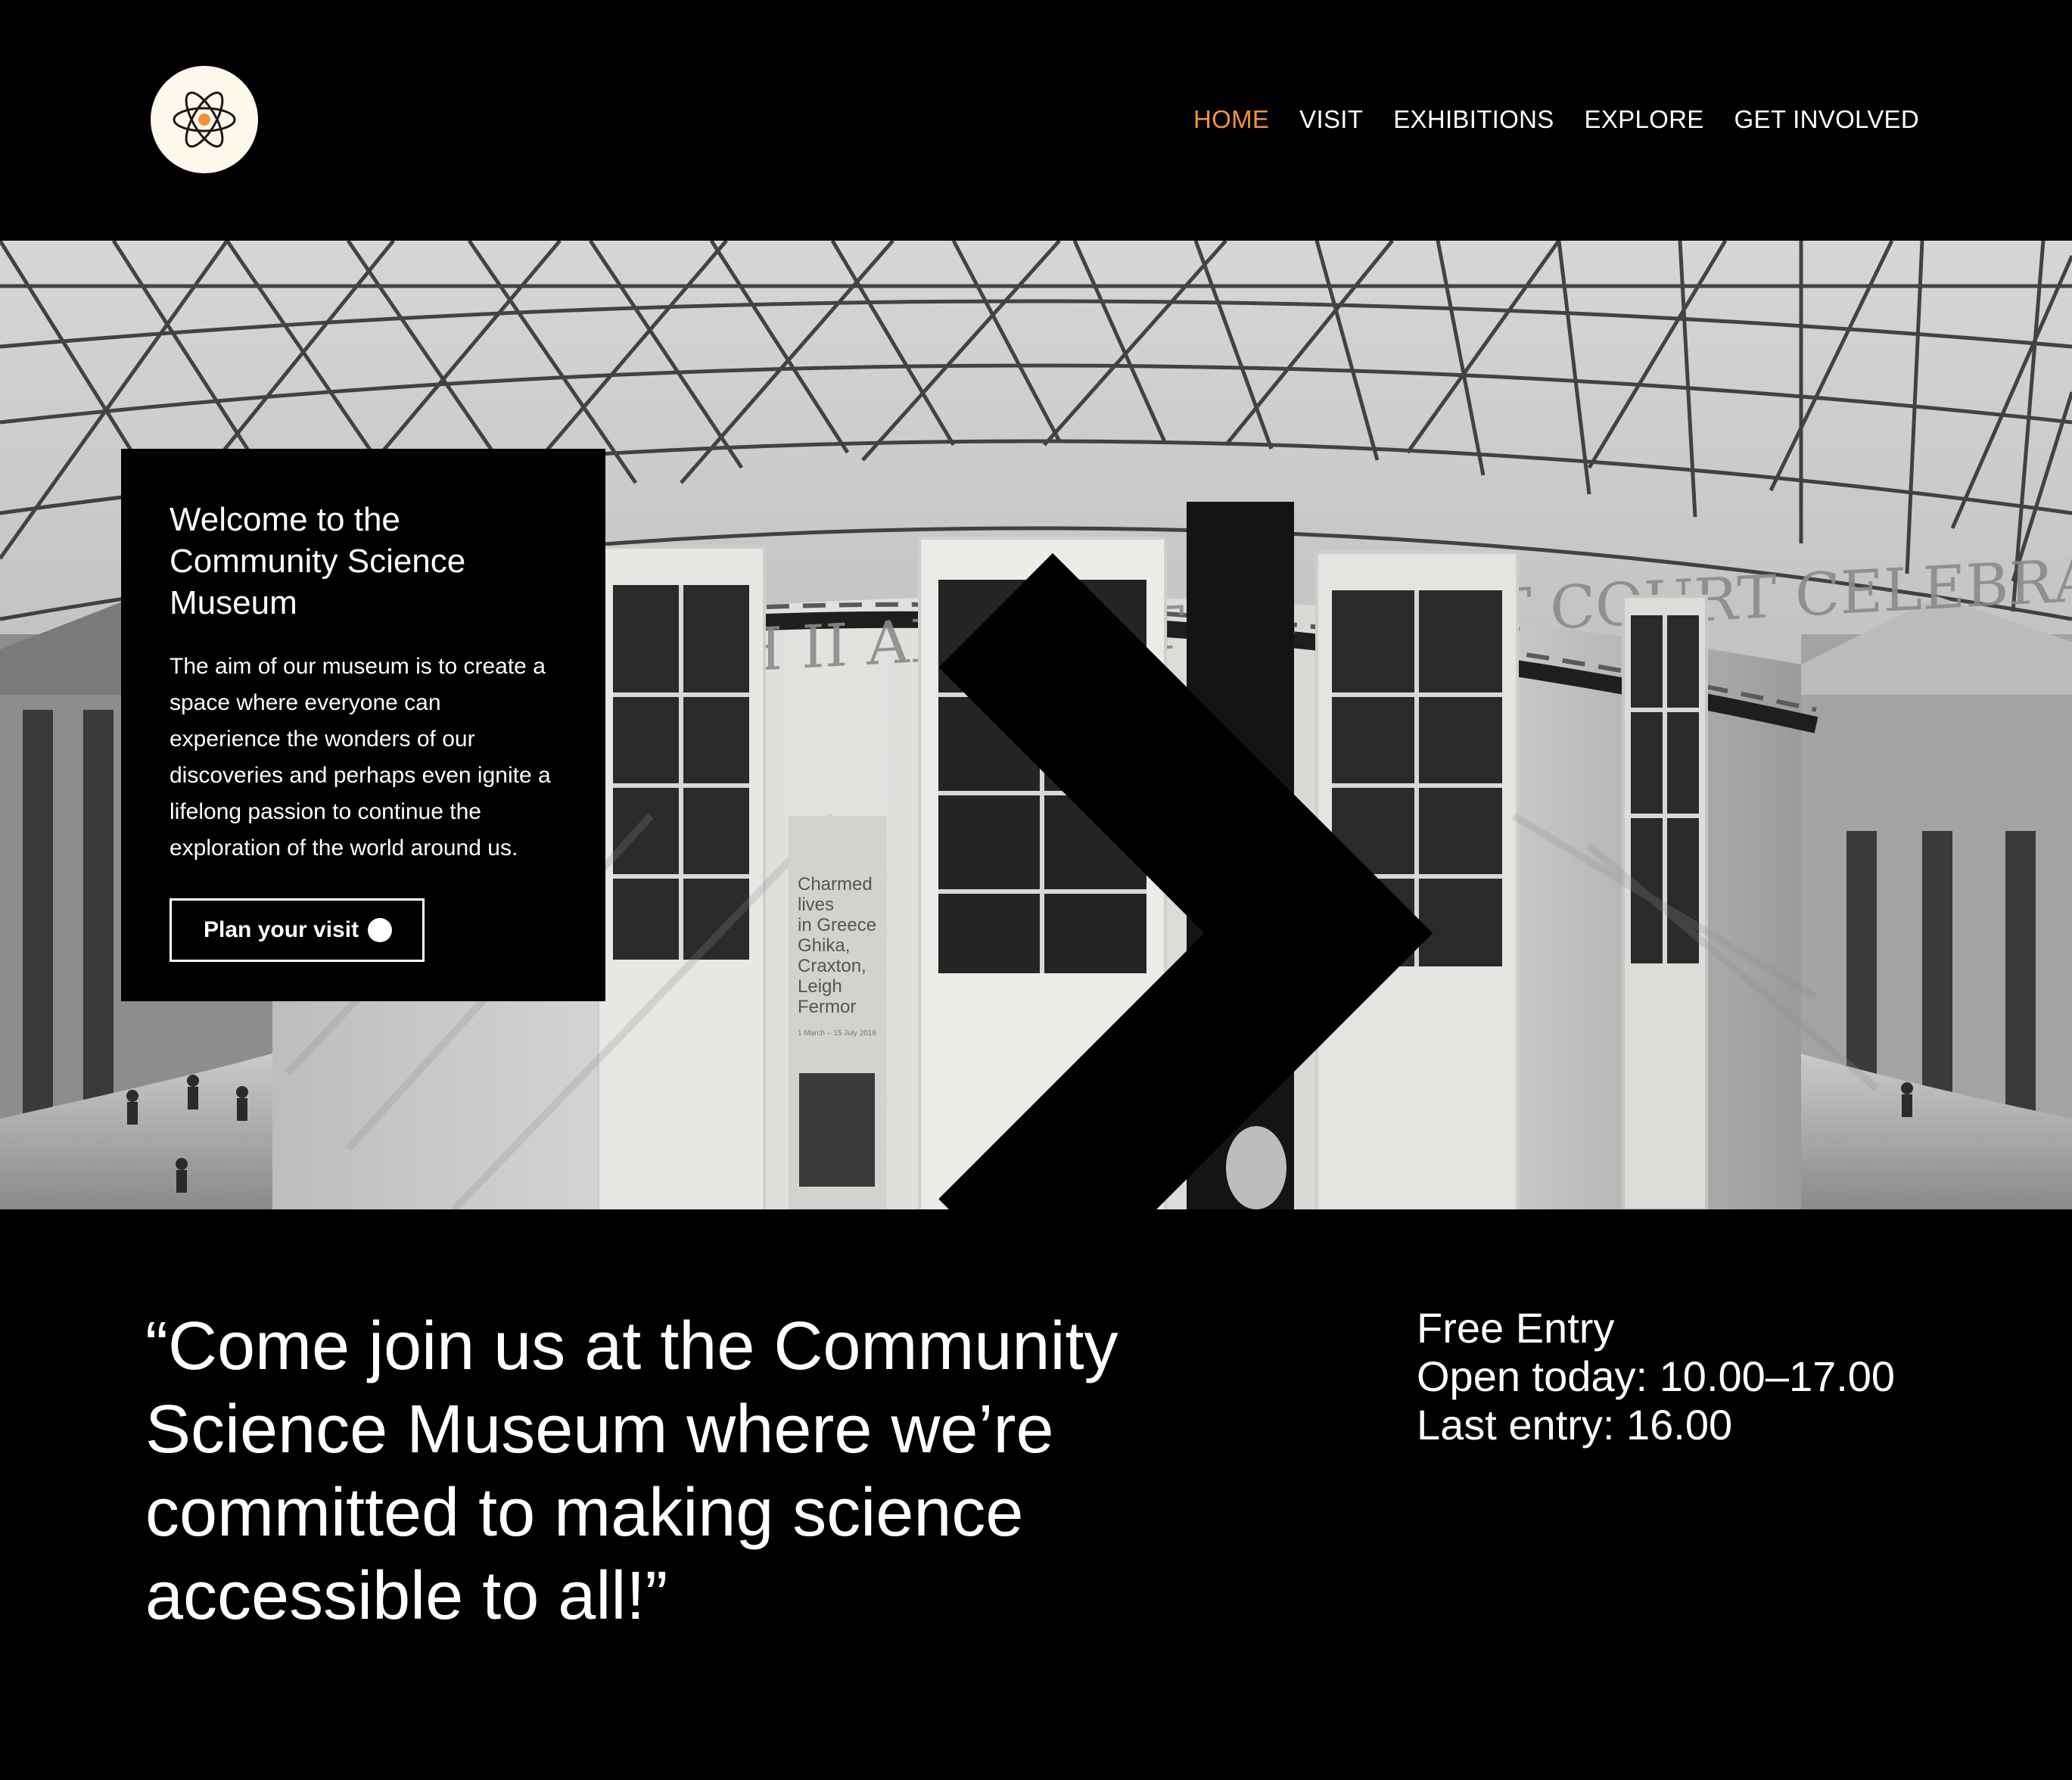  I want to click on museum-logo, so click(204, 119).